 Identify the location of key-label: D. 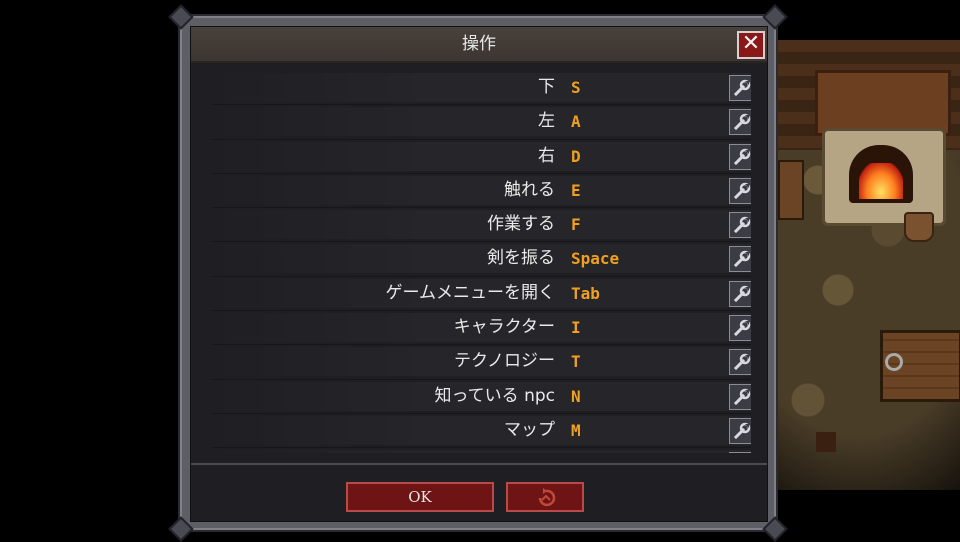
(576, 156).